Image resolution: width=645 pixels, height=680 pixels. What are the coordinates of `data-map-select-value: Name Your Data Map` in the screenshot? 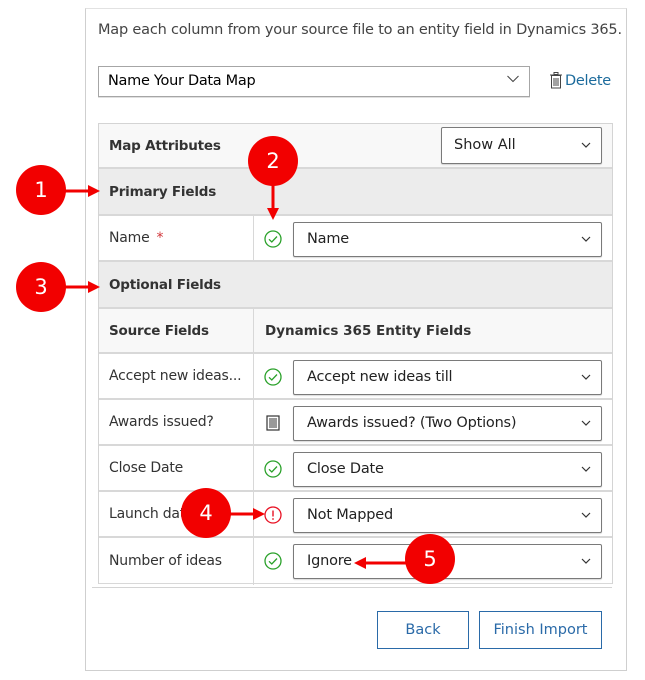 It's located at (182, 81).